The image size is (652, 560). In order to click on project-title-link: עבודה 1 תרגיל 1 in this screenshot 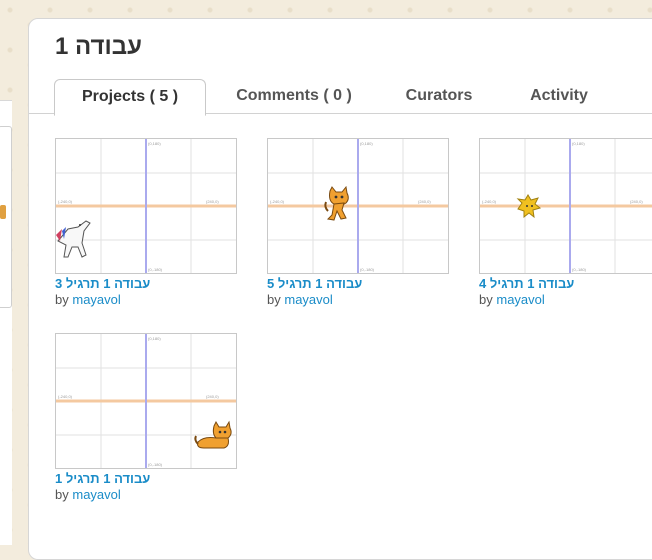, I will do `click(102, 478)`.